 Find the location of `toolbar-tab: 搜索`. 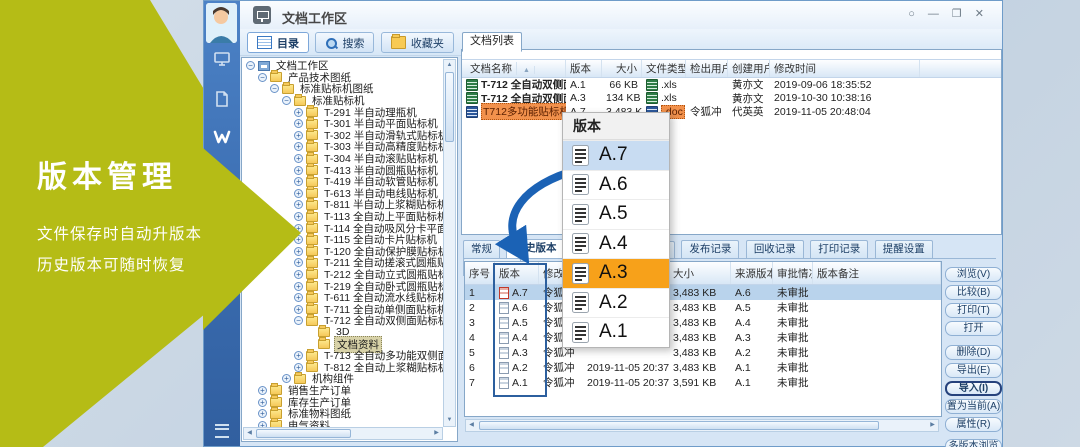

toolbar-tab: 搜索 is located at coordinates (345, 42).